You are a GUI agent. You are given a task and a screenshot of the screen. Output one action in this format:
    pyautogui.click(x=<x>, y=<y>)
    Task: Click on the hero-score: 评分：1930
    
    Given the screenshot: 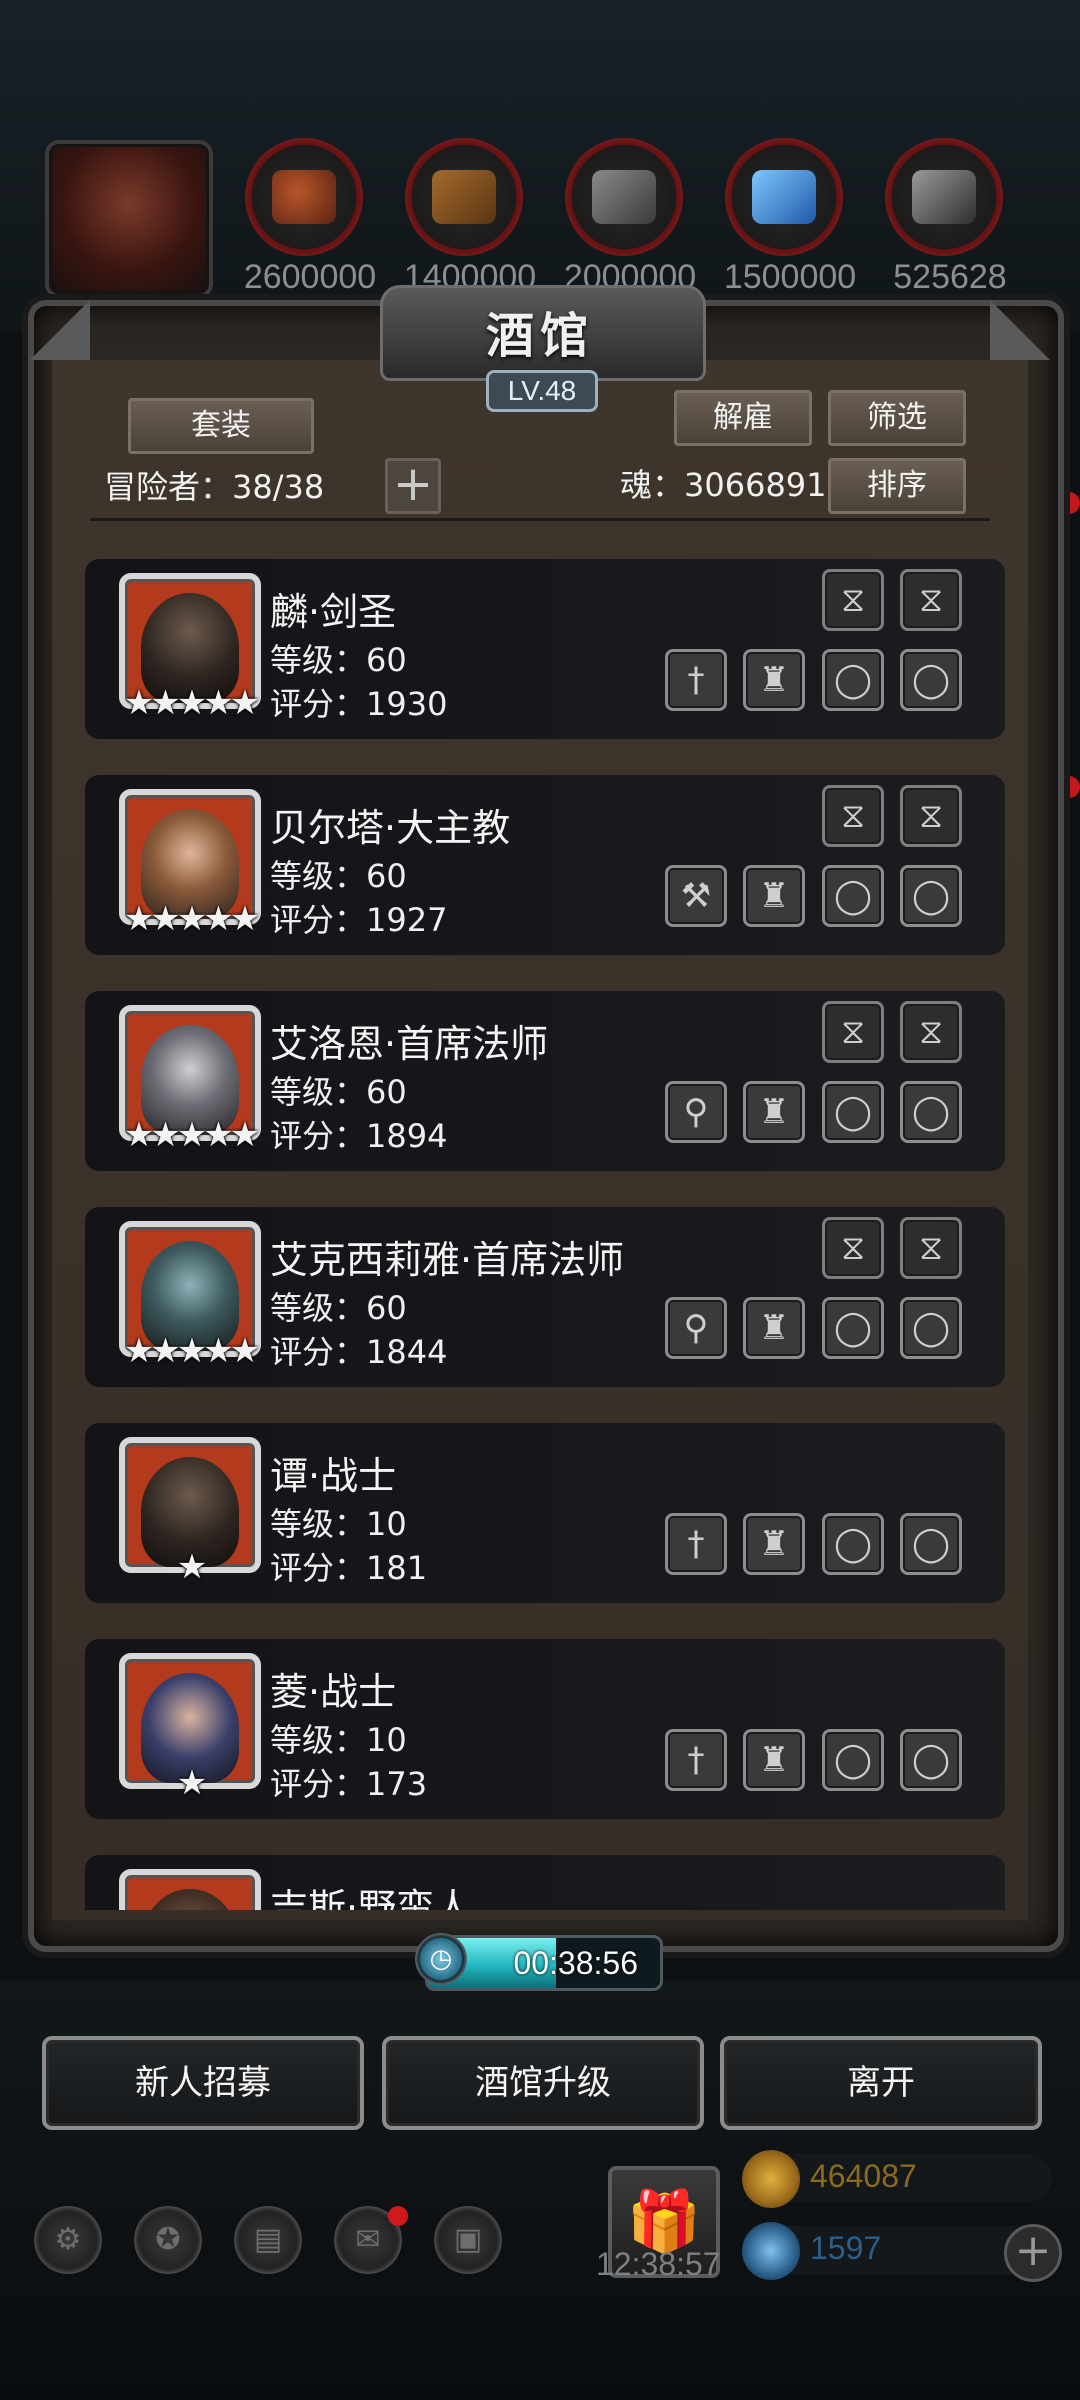 What is the action you would take?
    pyautogui.click(x=359, y=704)
    